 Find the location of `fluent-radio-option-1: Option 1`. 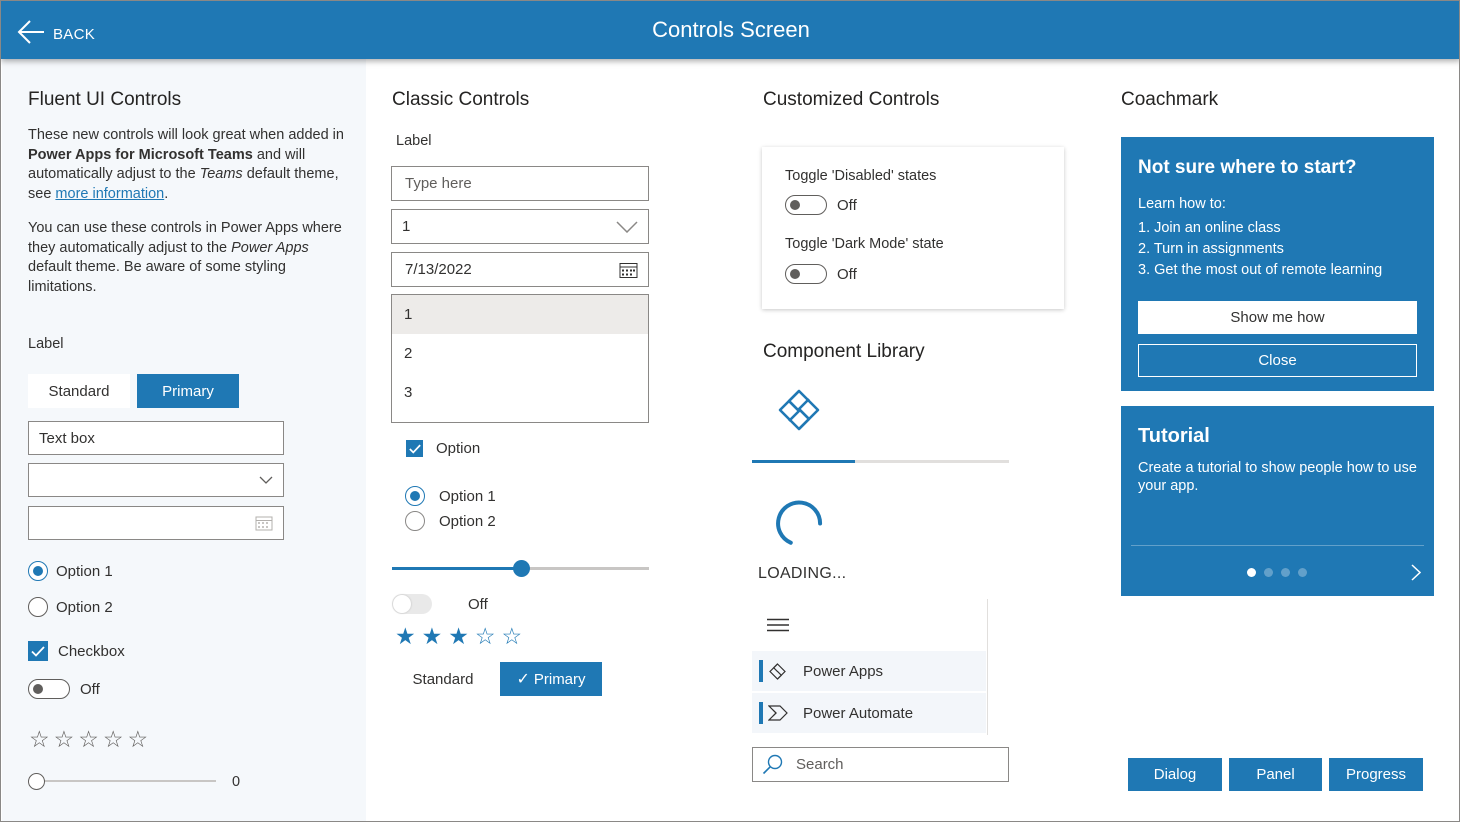

fluent-radio-option-1: Option 1 is located at coordinates (70, 571).